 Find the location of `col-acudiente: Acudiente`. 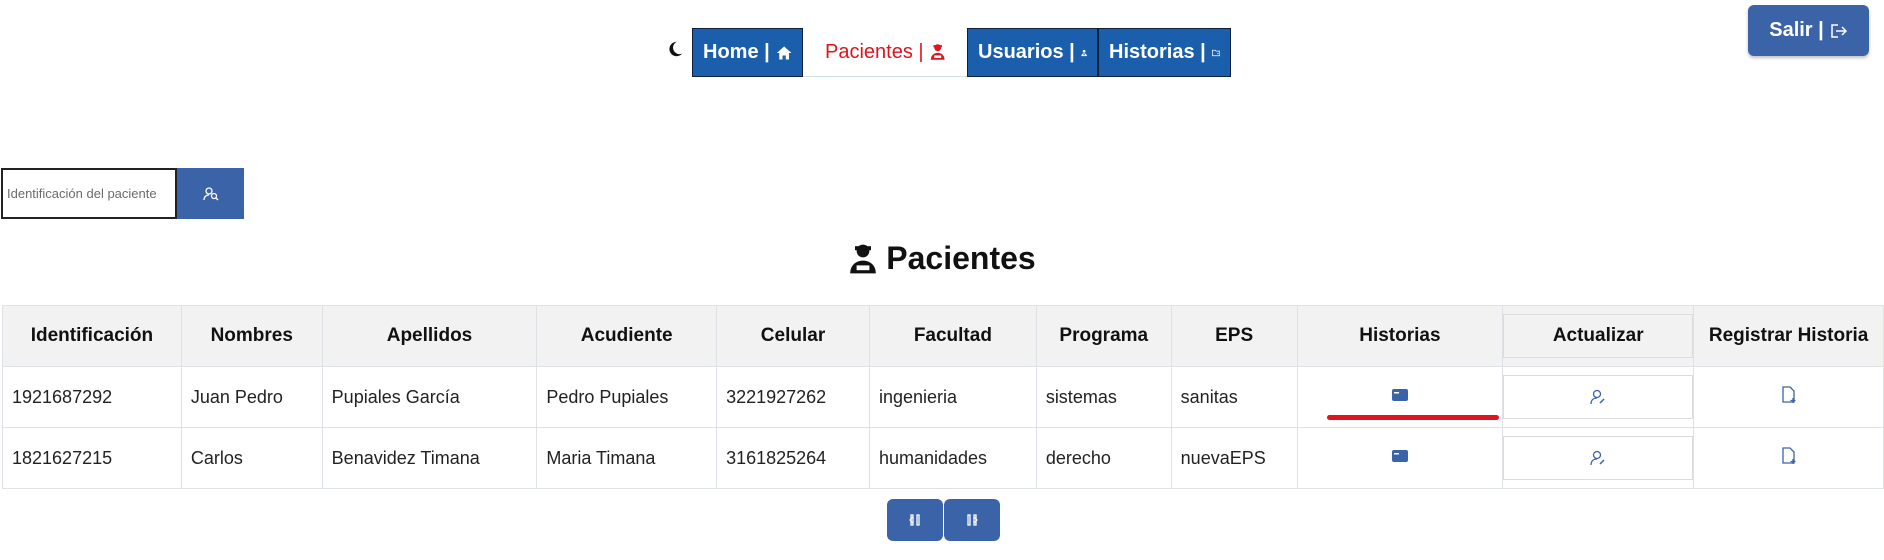

col-acudiente: Acudiente is located at coordinates (627, 336).